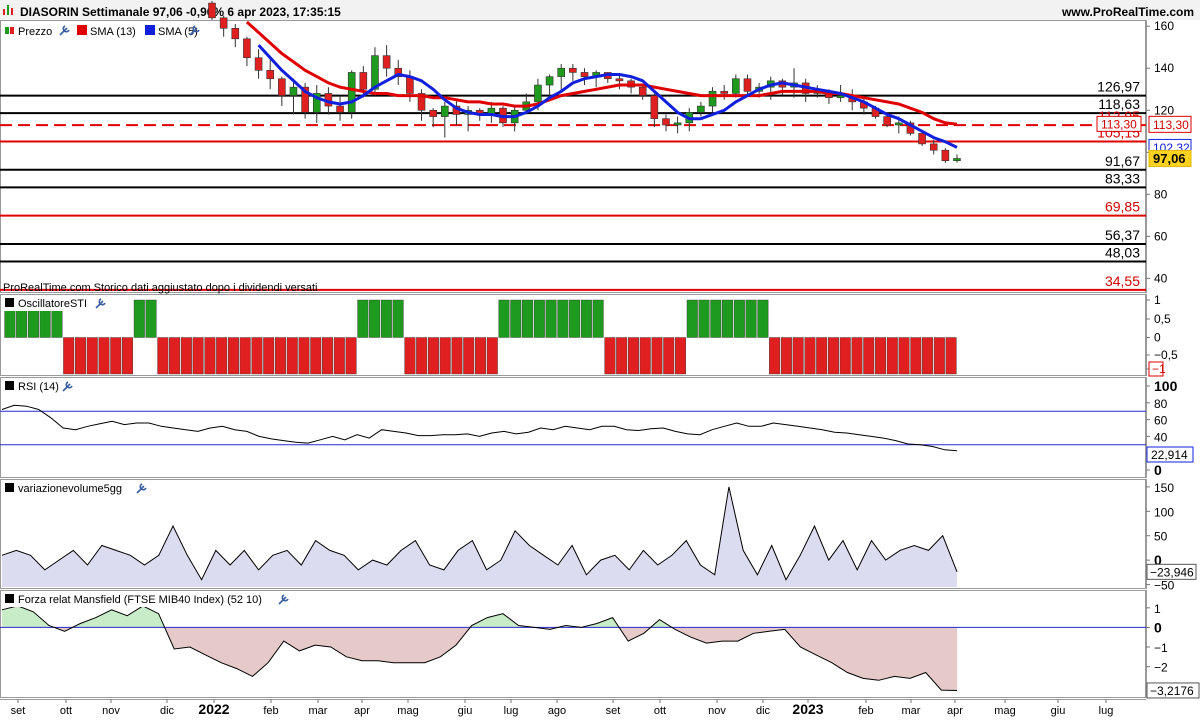  I want to click on x-month-label: nov, so click(717, 711).